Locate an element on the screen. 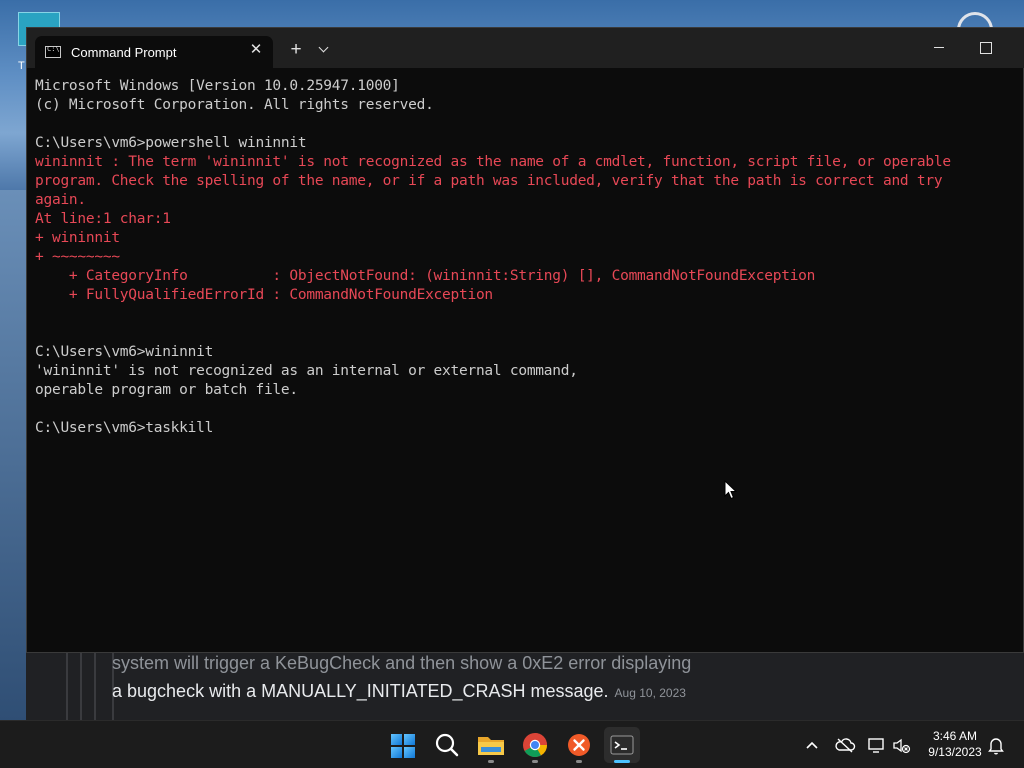  search-icon is located at coordinates (447, 745).